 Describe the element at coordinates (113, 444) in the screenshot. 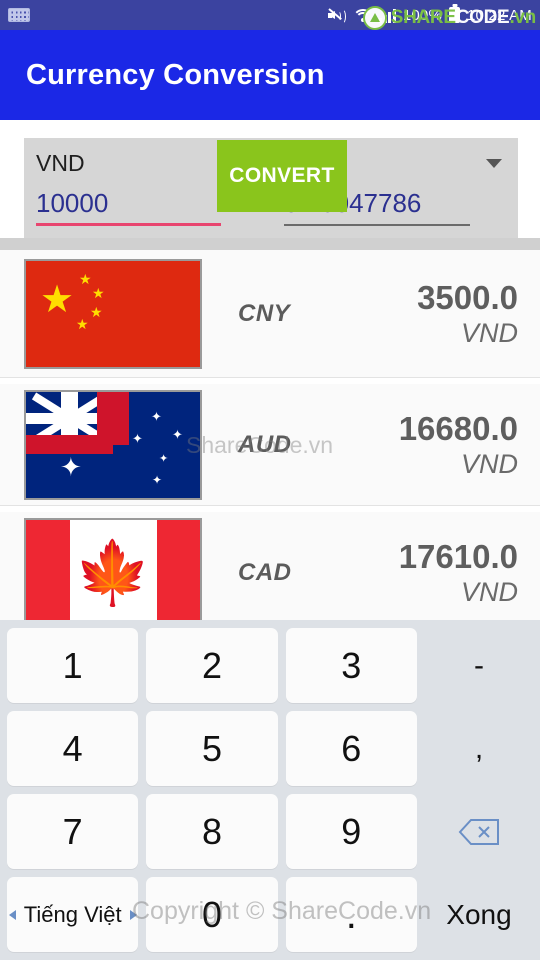

I see `flag-australia: ✦ ✦ ✦ ✦ ✦ ✦` at that location.